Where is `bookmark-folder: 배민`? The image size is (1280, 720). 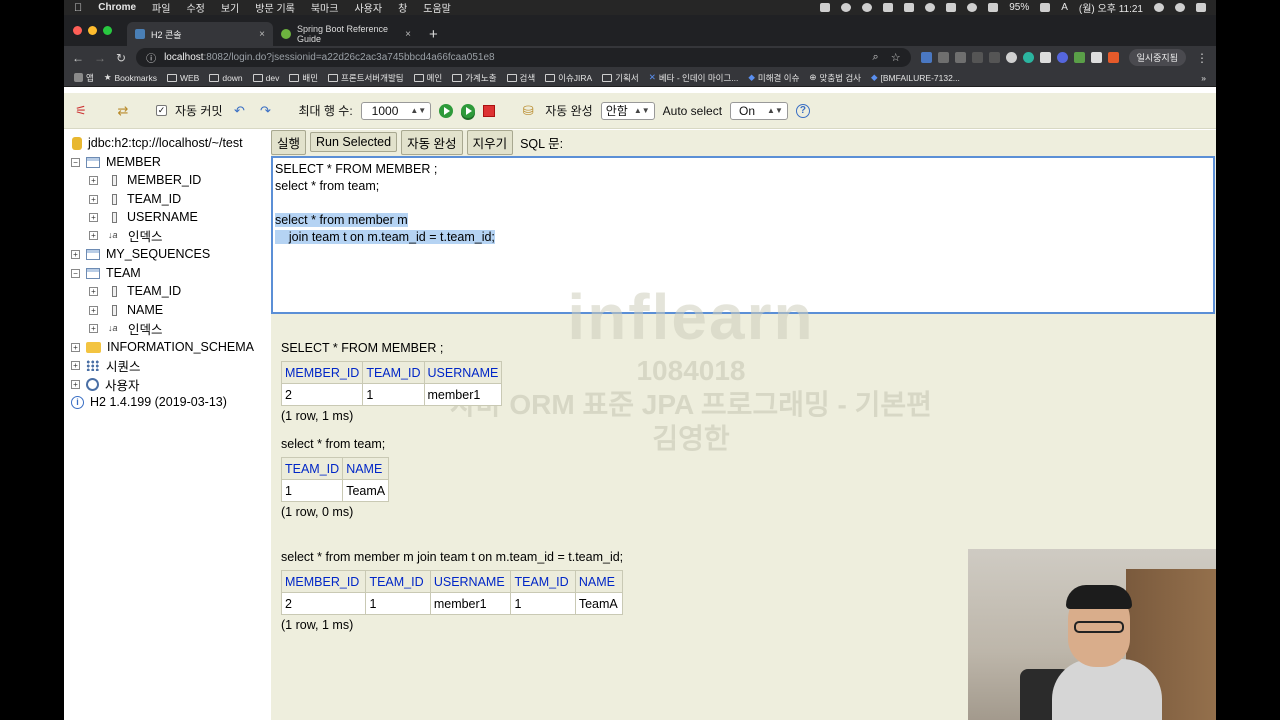 bookmark-folder: 배민 is located at coordinates (303, 78).